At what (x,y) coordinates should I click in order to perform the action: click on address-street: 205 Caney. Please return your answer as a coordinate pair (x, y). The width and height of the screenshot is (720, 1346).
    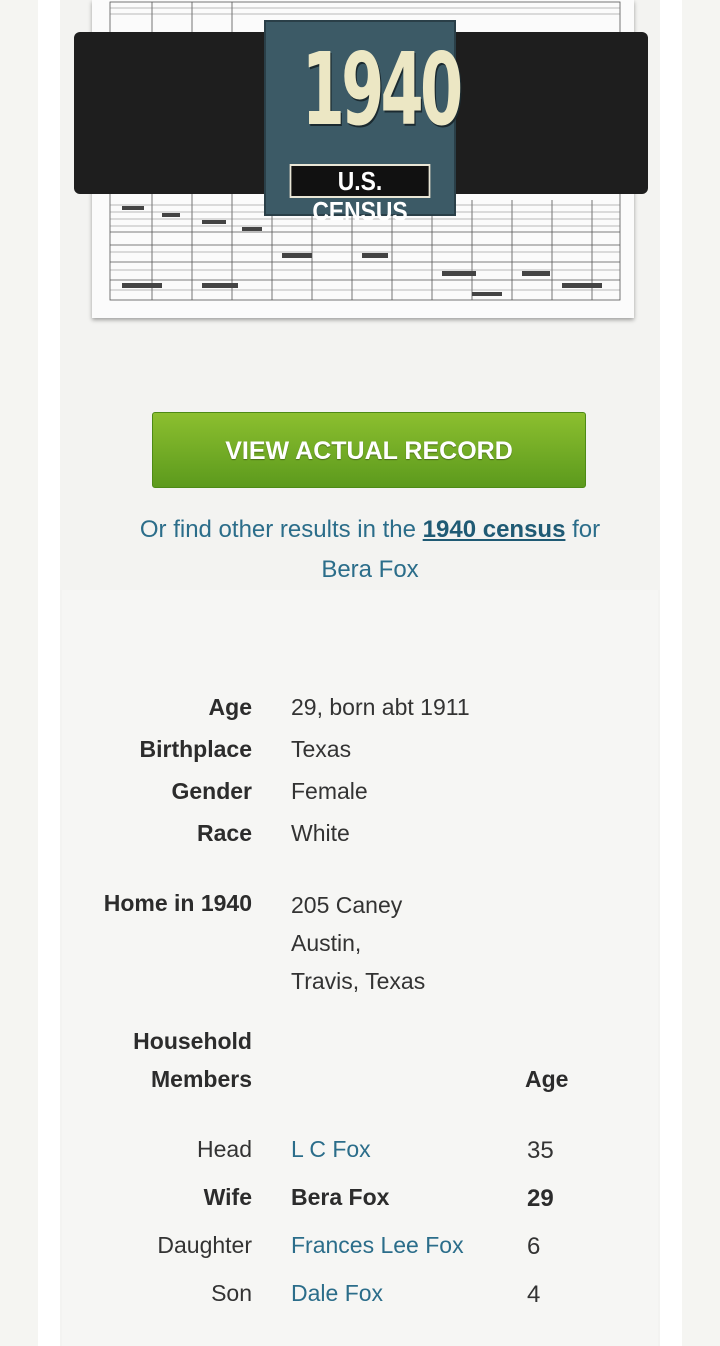
    Looking at the image, I should click on (347, 905).